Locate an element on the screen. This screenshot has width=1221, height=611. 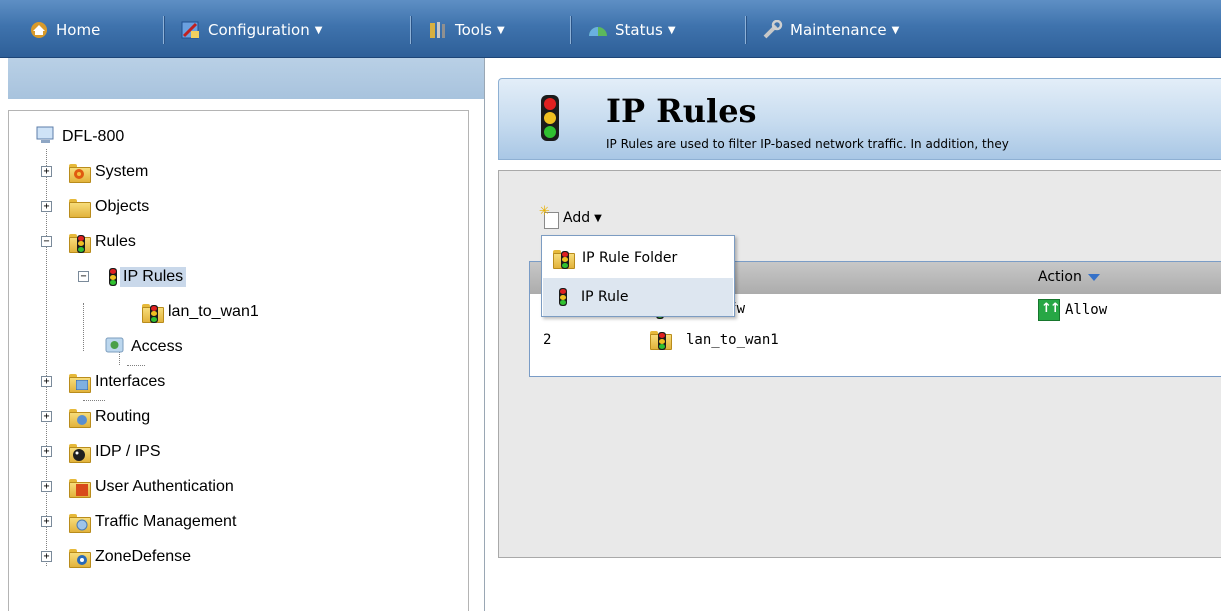
tree-item-idp-ips: IDP / IPS is located at coordinates (116, 452).